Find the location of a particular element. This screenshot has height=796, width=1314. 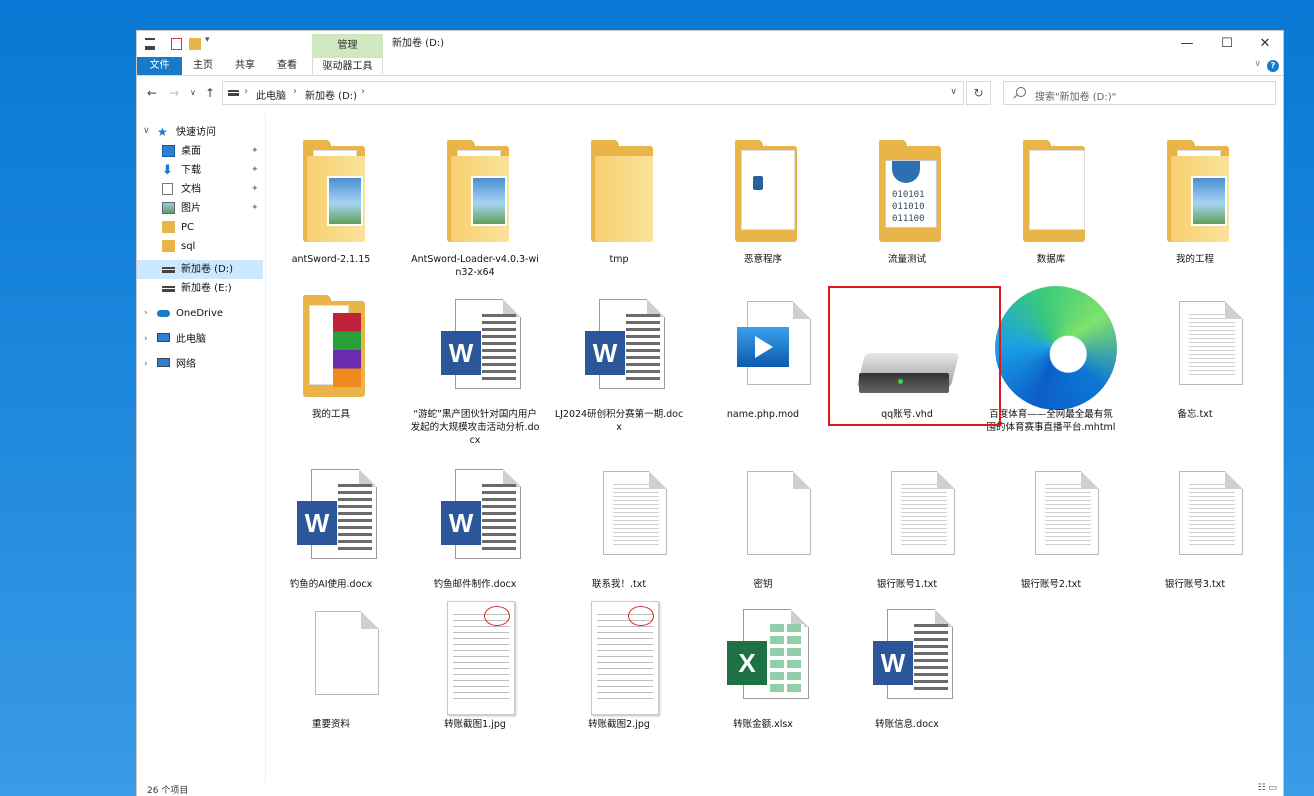

file-icon is located at coordinates (331, 656).